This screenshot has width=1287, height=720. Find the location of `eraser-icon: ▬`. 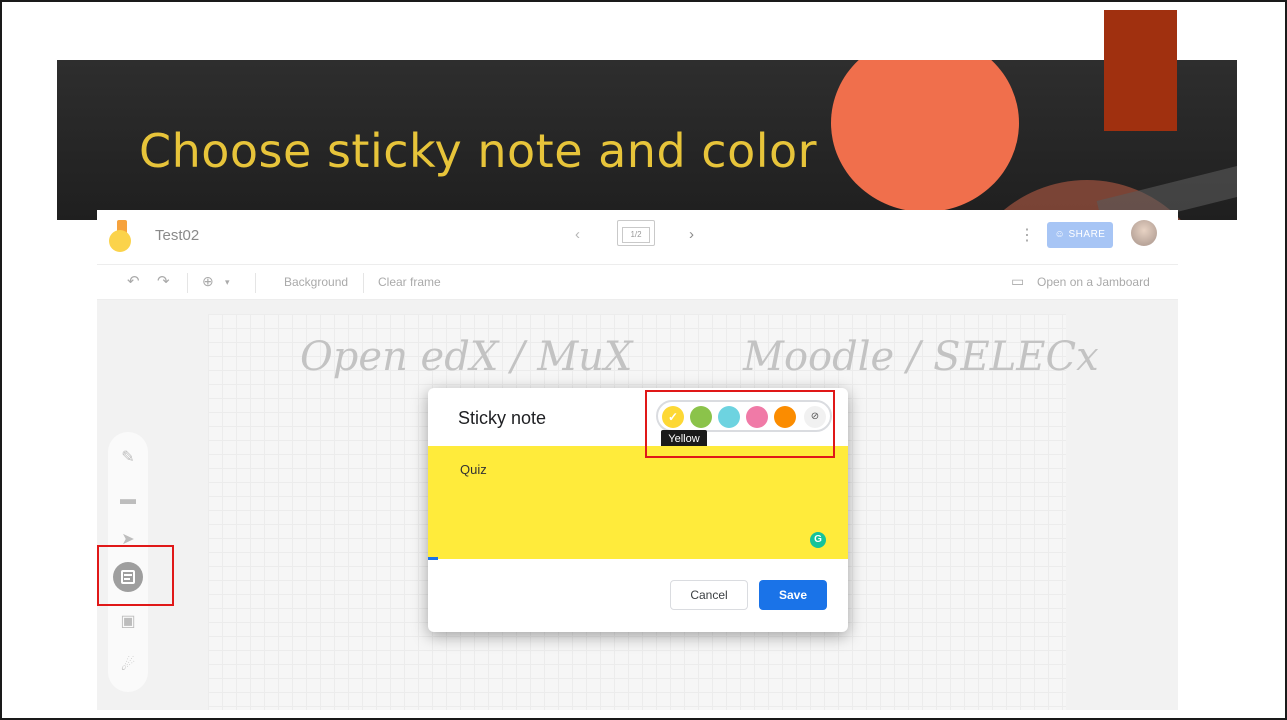

eraser-icon: ▬ is located at coordinates (128, 500).